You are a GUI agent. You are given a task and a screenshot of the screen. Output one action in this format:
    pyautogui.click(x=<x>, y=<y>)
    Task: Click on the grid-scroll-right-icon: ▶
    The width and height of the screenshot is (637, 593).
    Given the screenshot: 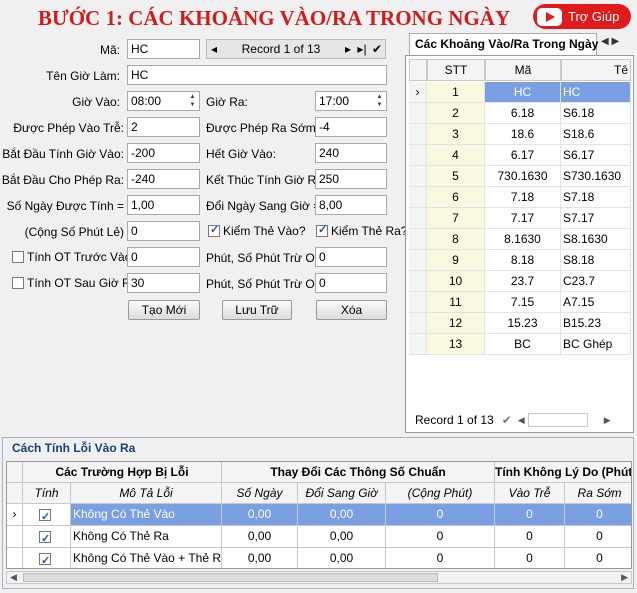 What is the action you would take?
    pyautogui.click(x=607, y=420)
    